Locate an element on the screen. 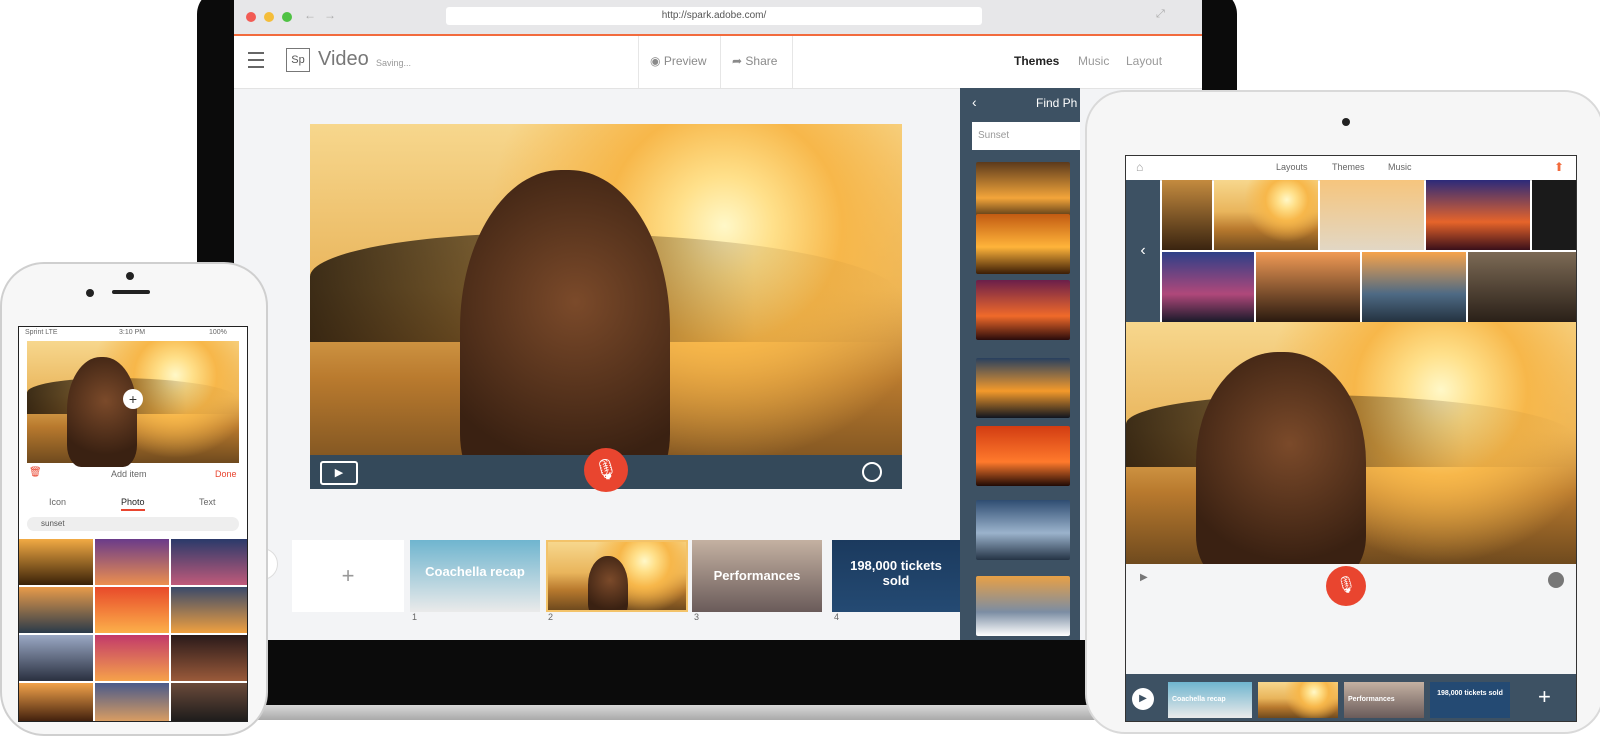 This screenshot has height=736, width=1600. slide-number: 1 is located at coordinates (415, 617).